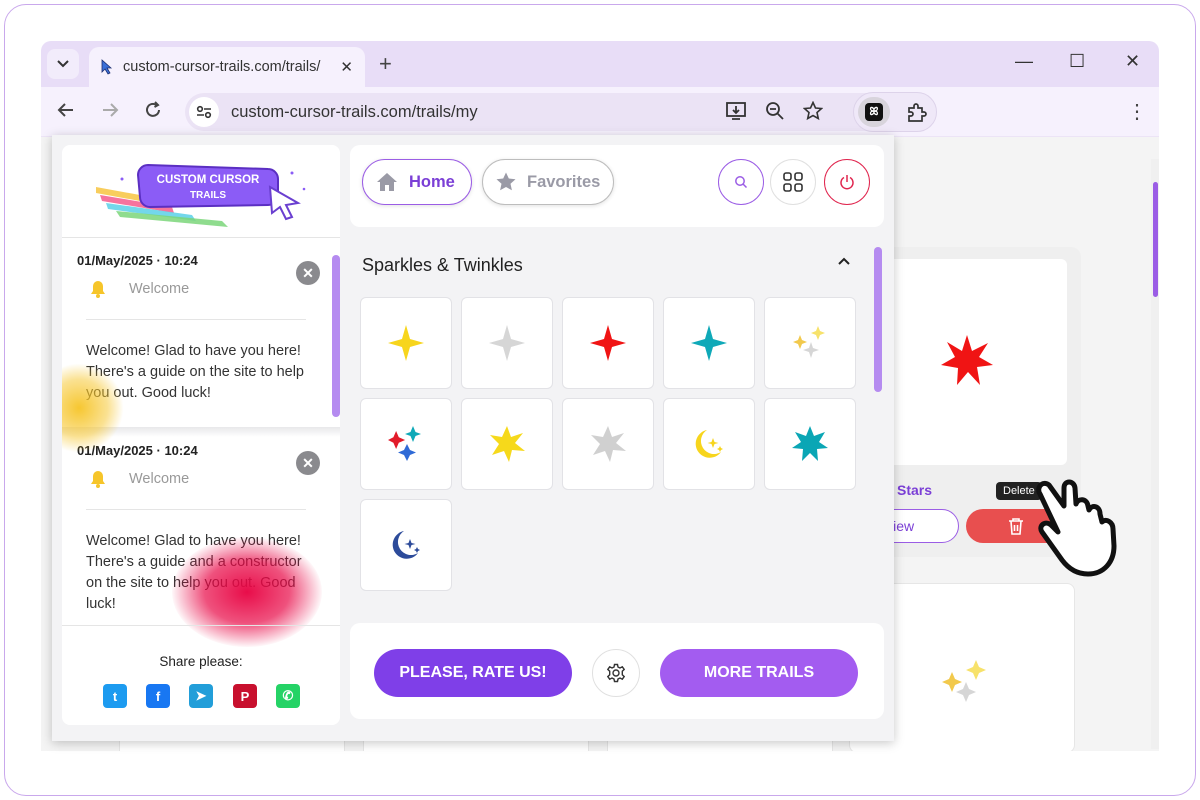  Describe the element at coordinates (1155, 239) in the screenshot. I see `page-scrollbar-thumb` at that location.